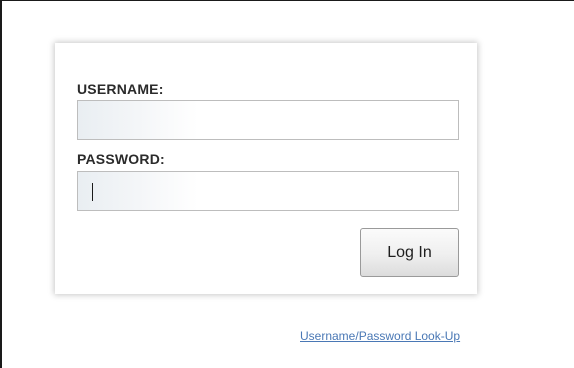 The width and height of the screenshot is (574, 368). Describe the element at coordinates (92, 192) in the screenshot. I see `text-cursor` at that location.